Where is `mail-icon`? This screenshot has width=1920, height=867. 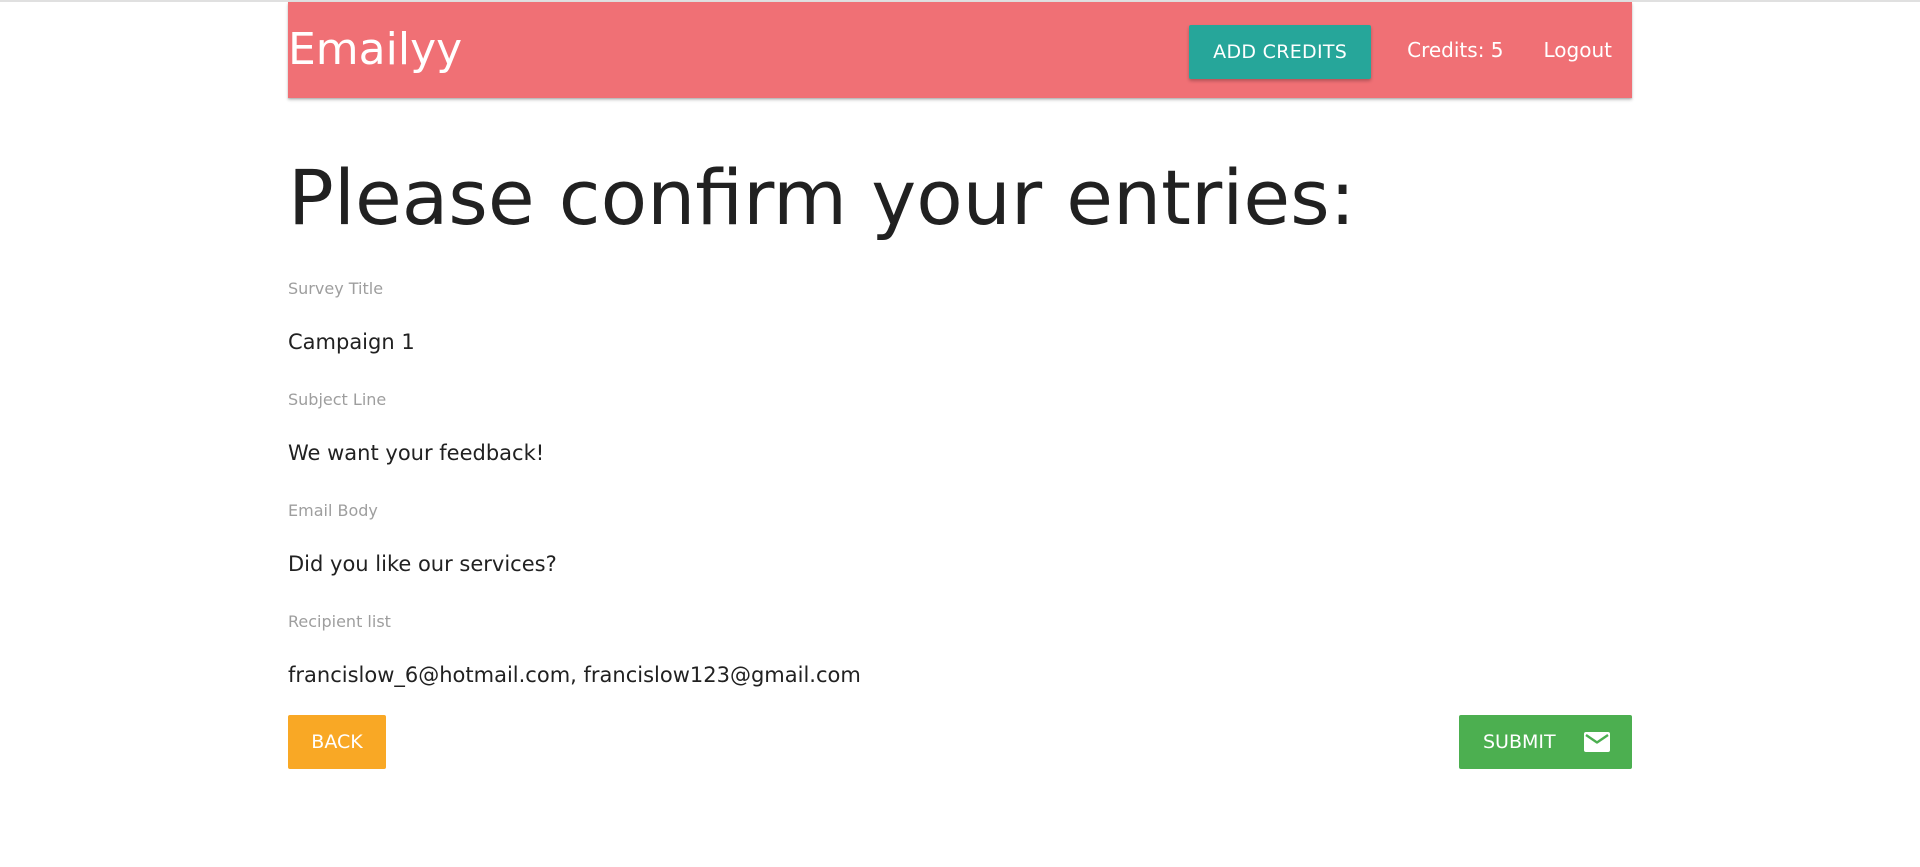
mail-icon is located at coordinates (1597, 742).